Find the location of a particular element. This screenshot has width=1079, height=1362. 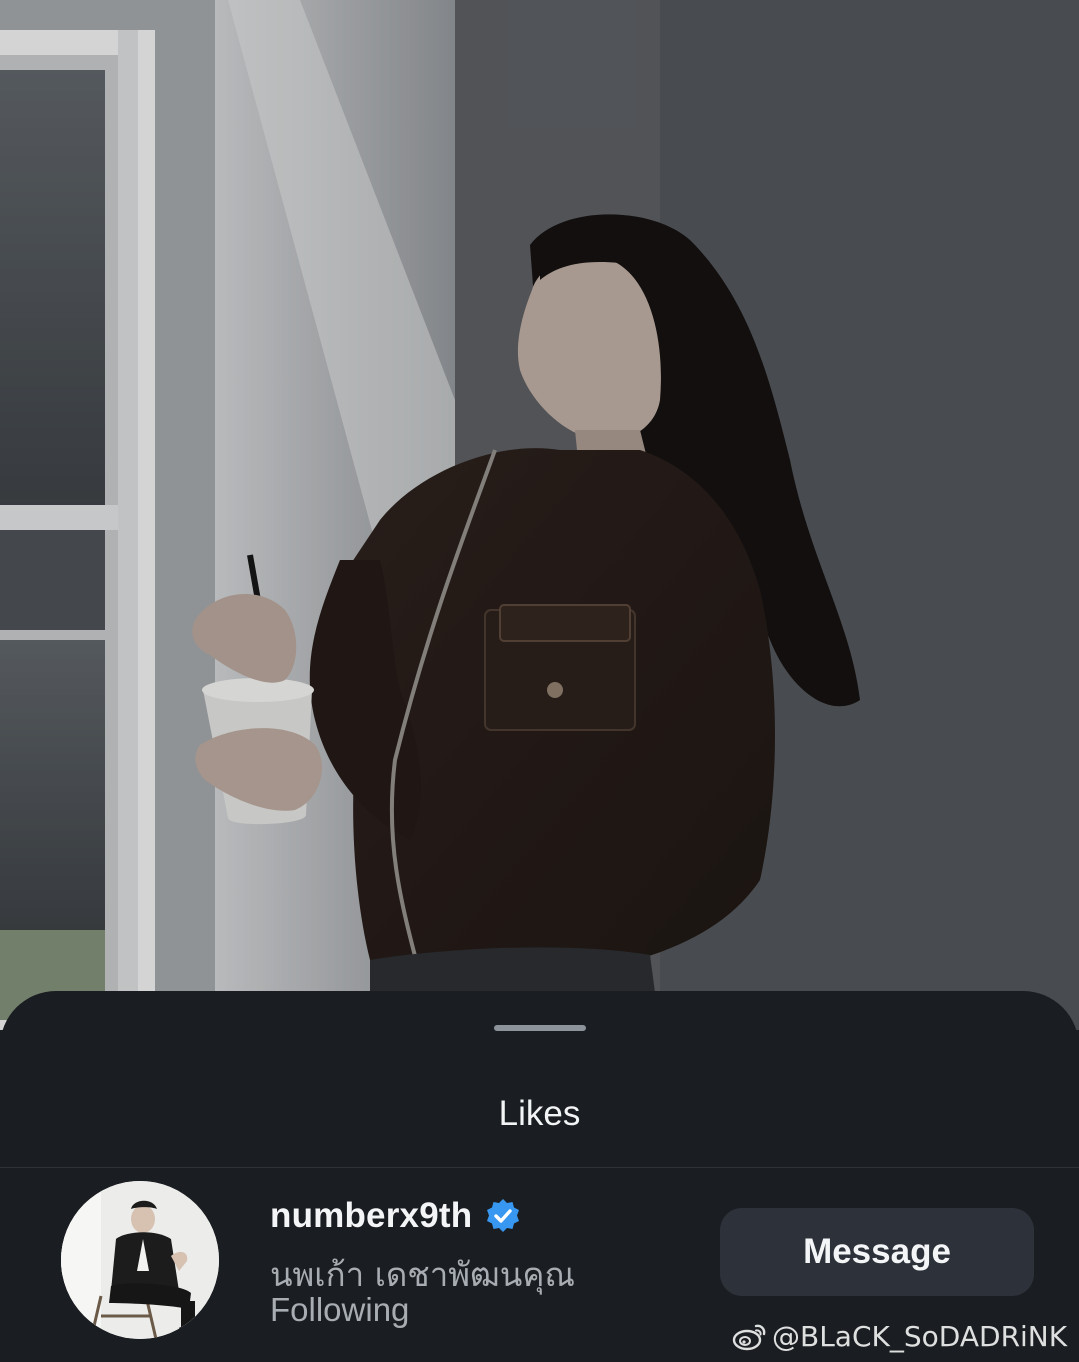

verified-badge-icon is located at coordinates (503, 1216).